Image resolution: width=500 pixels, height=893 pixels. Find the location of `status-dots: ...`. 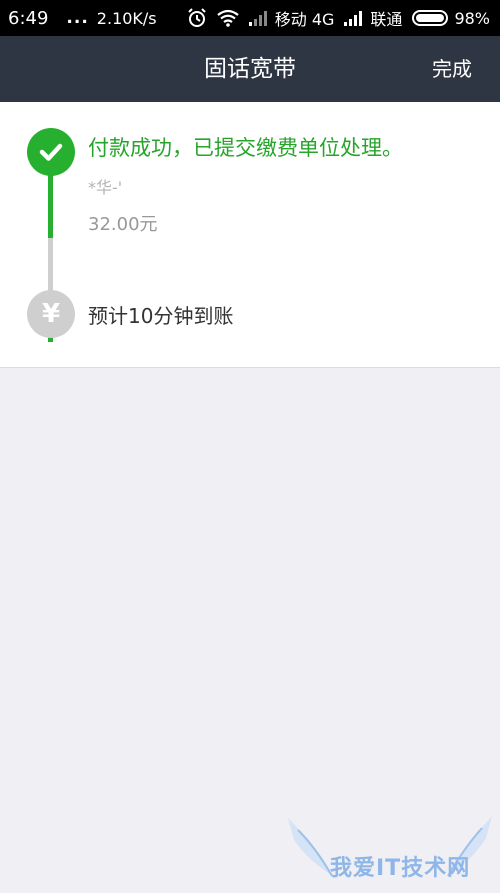

status-dots: ... is located at coordinates (77, 18).